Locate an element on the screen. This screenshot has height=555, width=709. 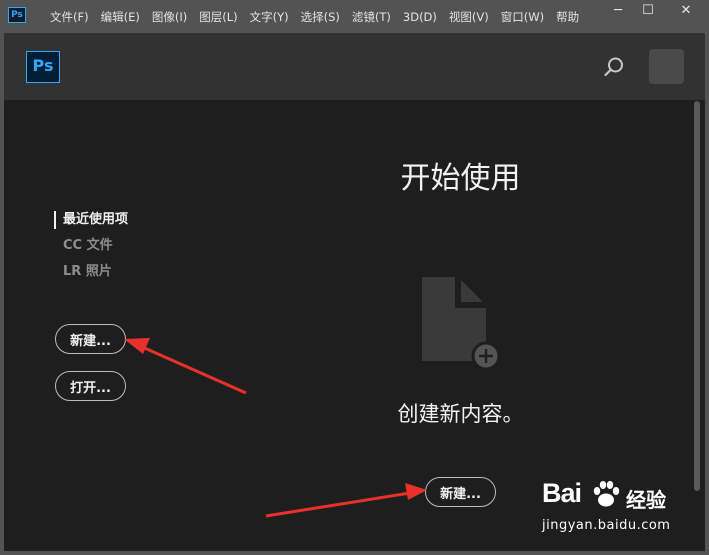
watermark-url: jingyan.baidu.com is located at coordinates (606, 525).